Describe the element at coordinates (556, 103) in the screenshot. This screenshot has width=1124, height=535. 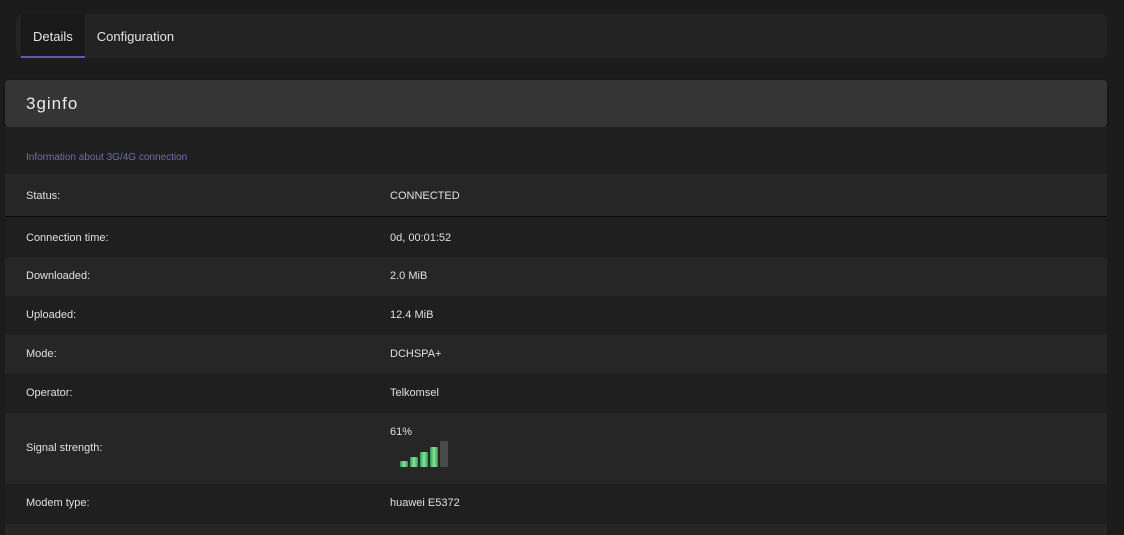
I see `section-header: 3ginfo` at that location.